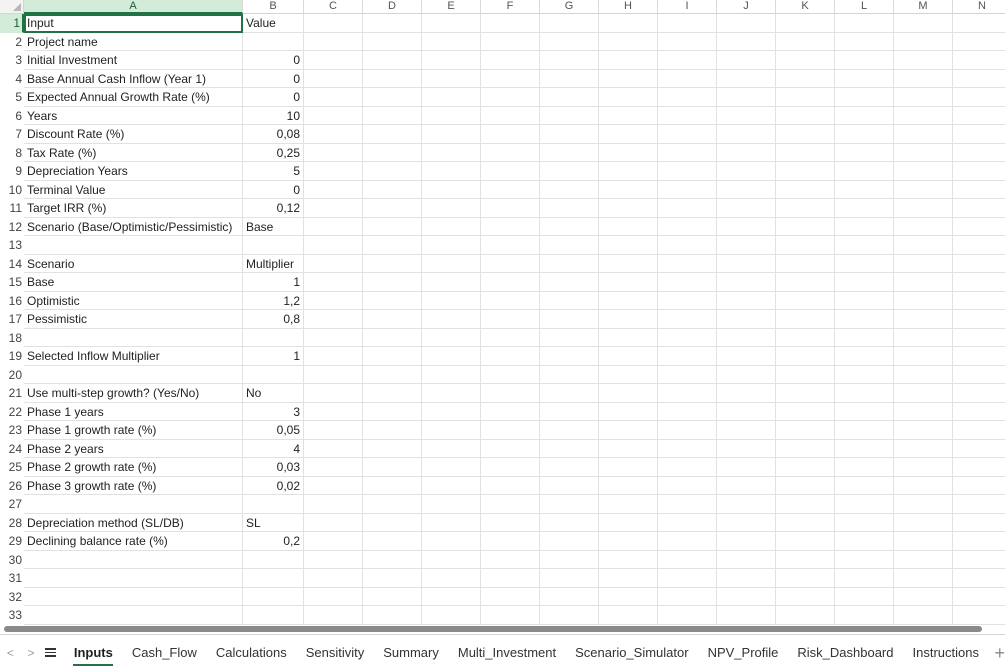 The height and width of the screenshot is (670, 1005). What do you see at coordinates (133, 263) in the screenshot?
I see `cell-a14: Scenario` at bounding box center [133, 263].